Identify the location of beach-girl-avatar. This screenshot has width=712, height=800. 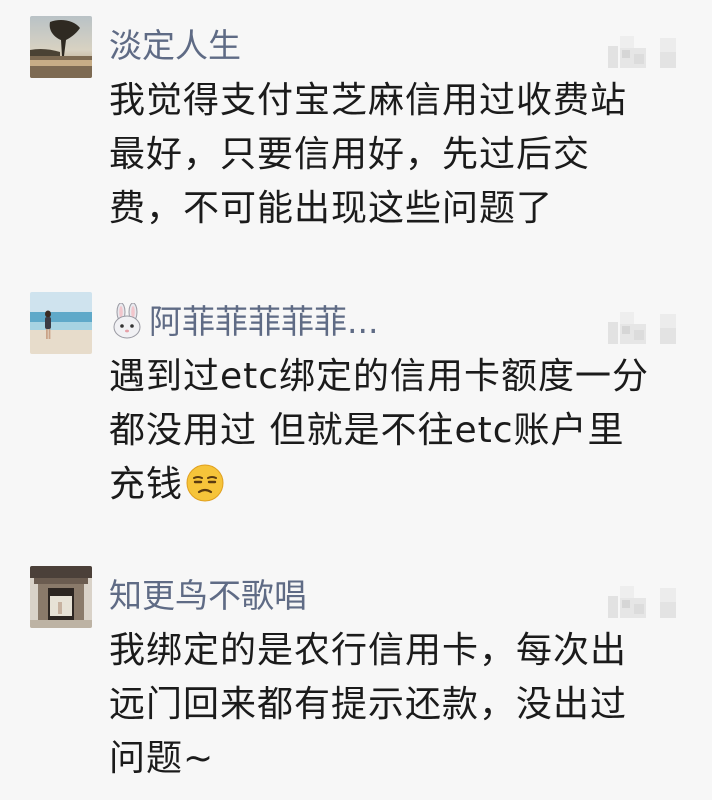
(61, 323).